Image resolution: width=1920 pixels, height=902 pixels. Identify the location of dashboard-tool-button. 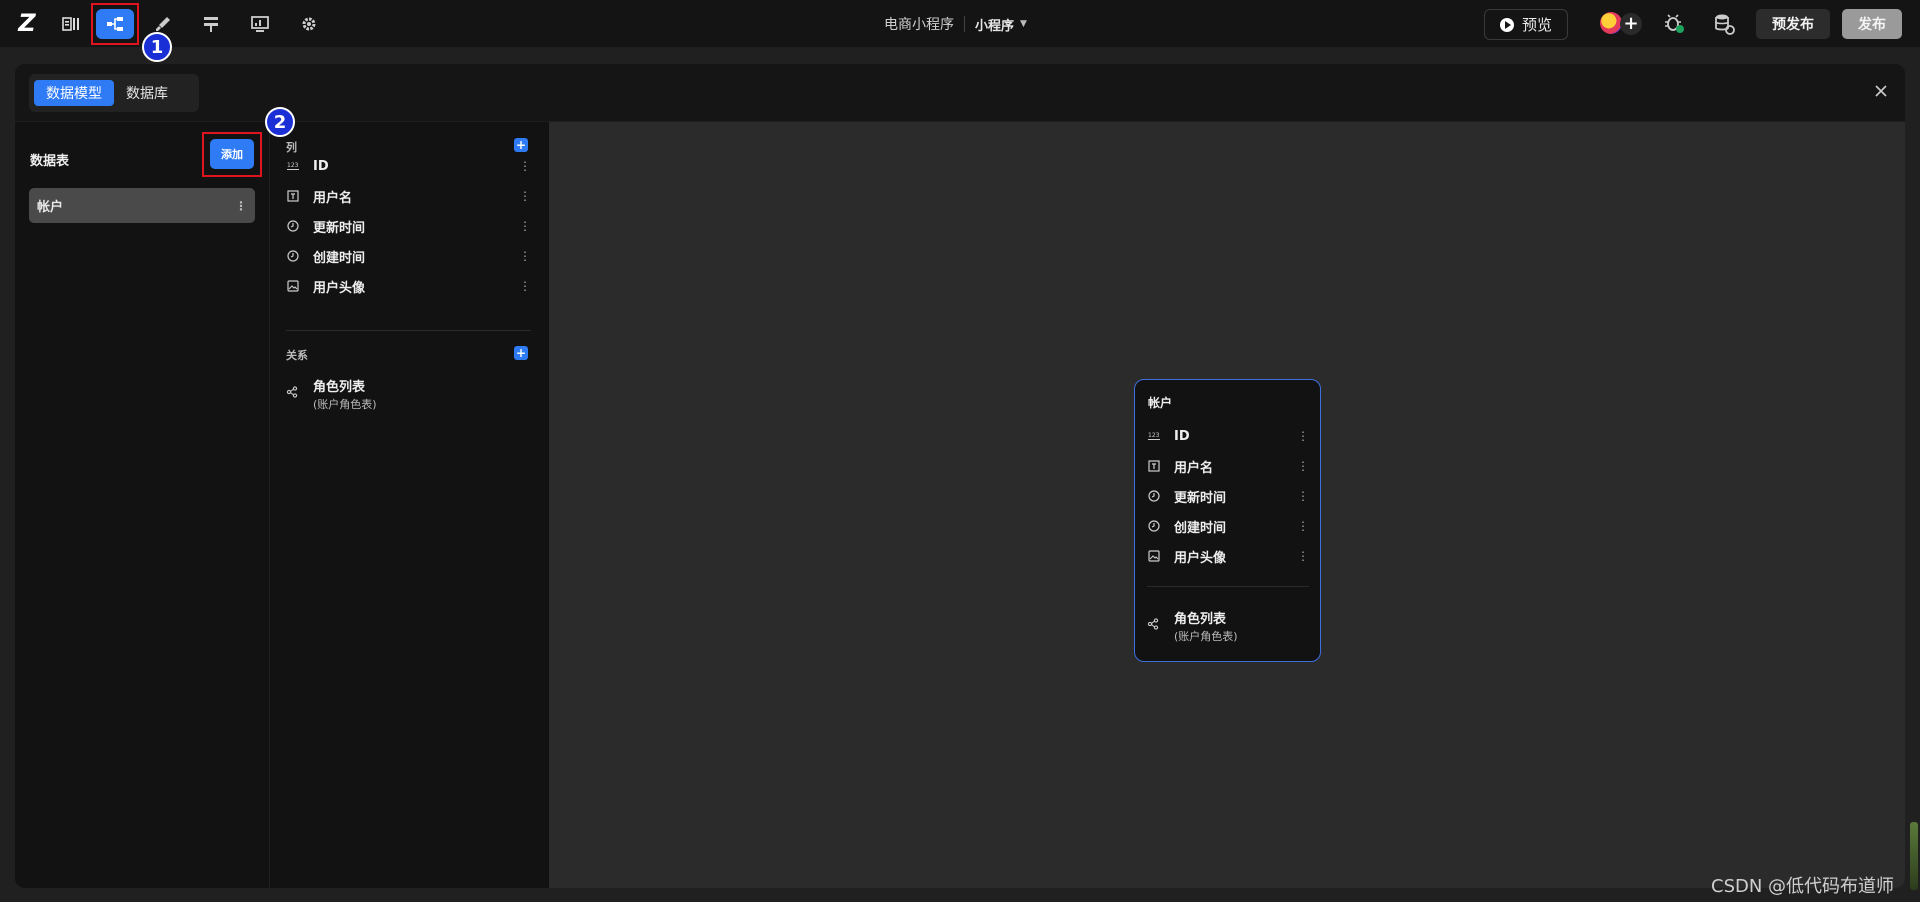
(260, 24).